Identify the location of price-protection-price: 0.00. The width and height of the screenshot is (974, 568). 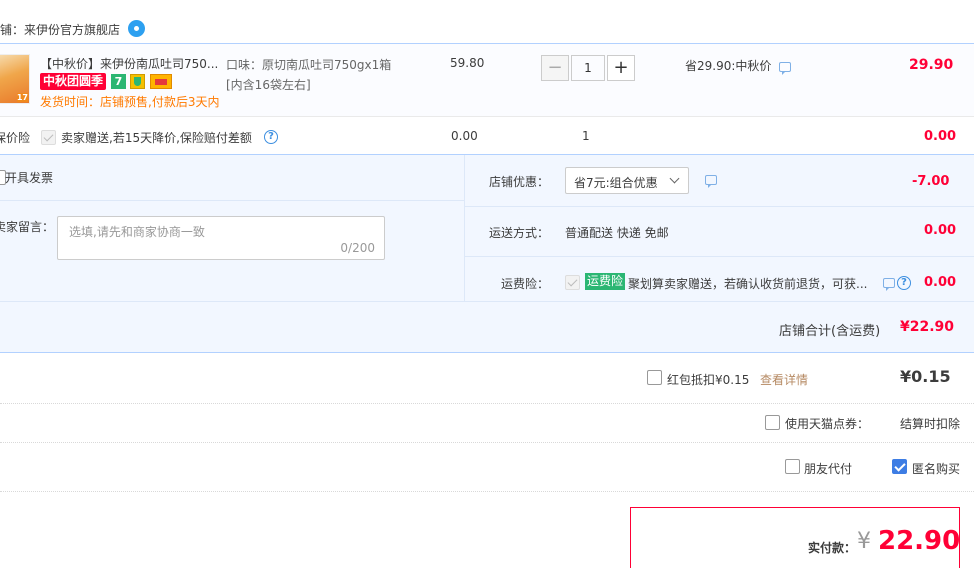
(464, 136).